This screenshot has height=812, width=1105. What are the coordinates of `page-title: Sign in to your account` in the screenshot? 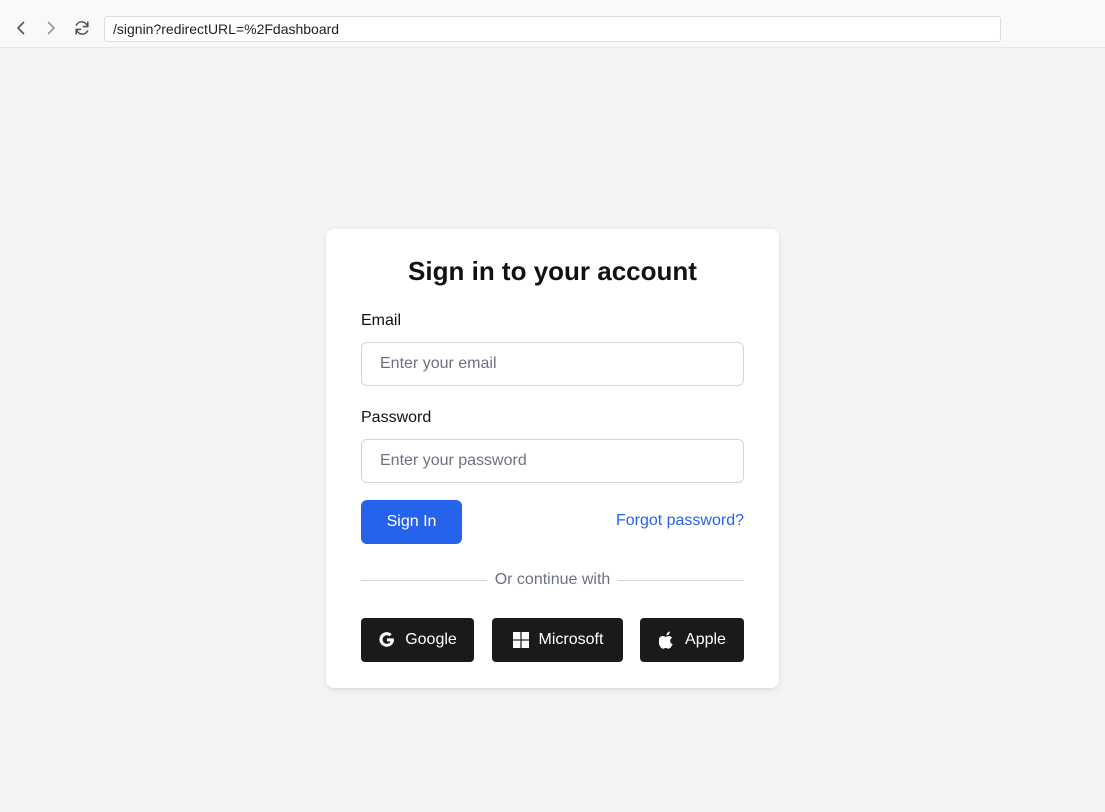 It's located at (552, 271).